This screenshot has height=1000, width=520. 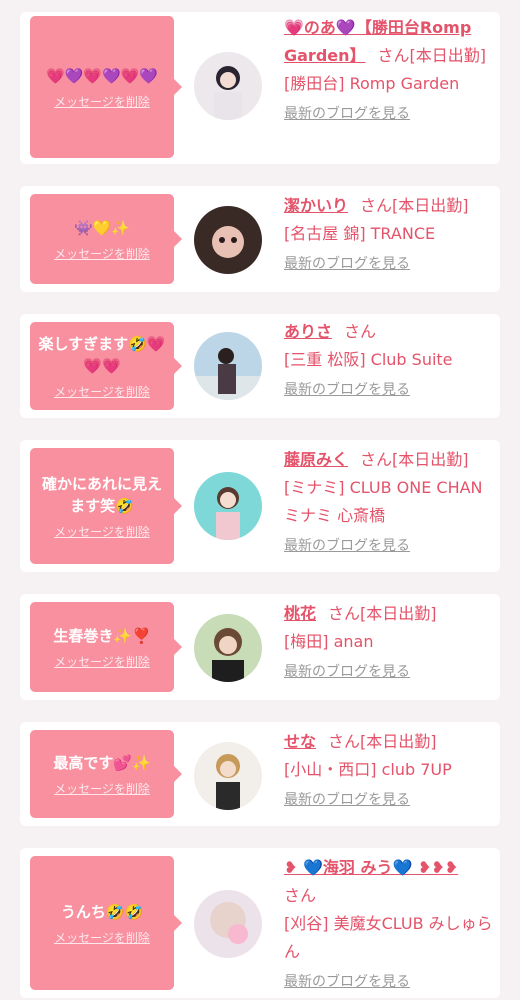 I want to click on message-text: 生春巻き✨❣️, so click(x=102, y=635).